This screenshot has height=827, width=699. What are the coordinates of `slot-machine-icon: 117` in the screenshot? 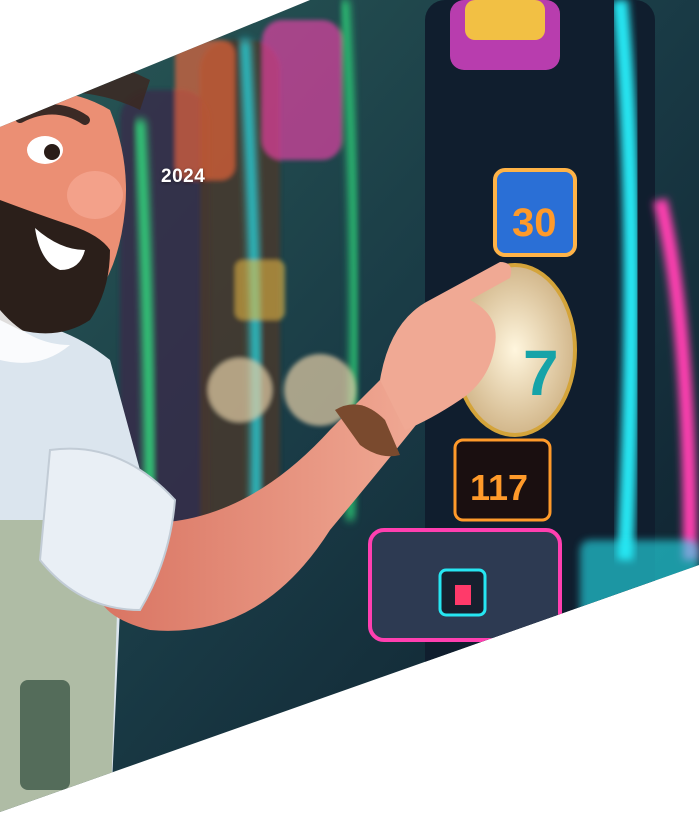 It's located at (502, 480).